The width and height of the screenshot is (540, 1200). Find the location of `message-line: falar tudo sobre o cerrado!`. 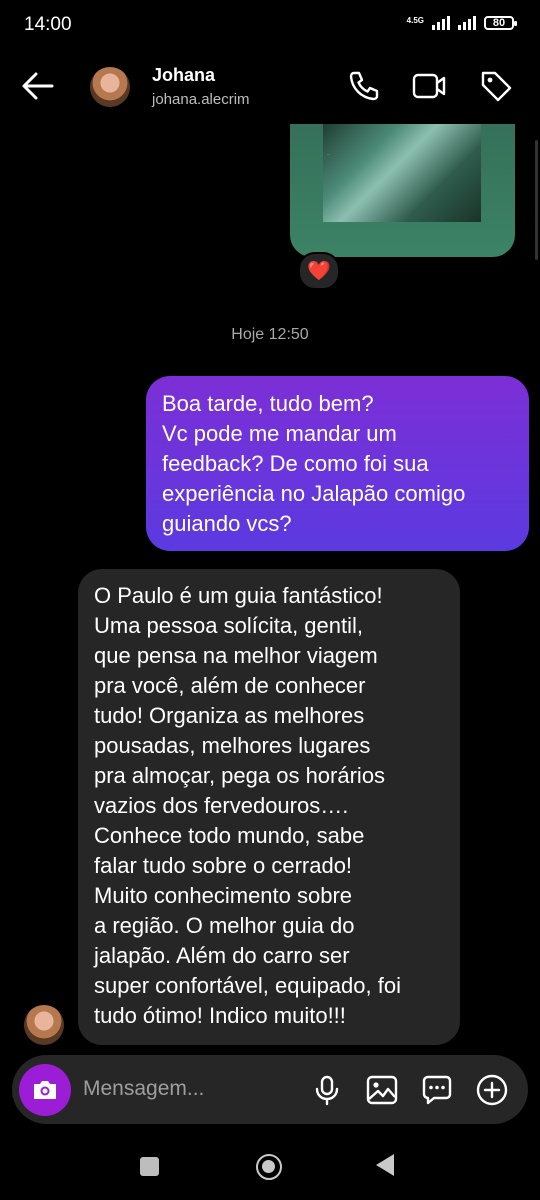

message-line: falar tudo sobre o cerrado! is located at coordinates (223, 865).